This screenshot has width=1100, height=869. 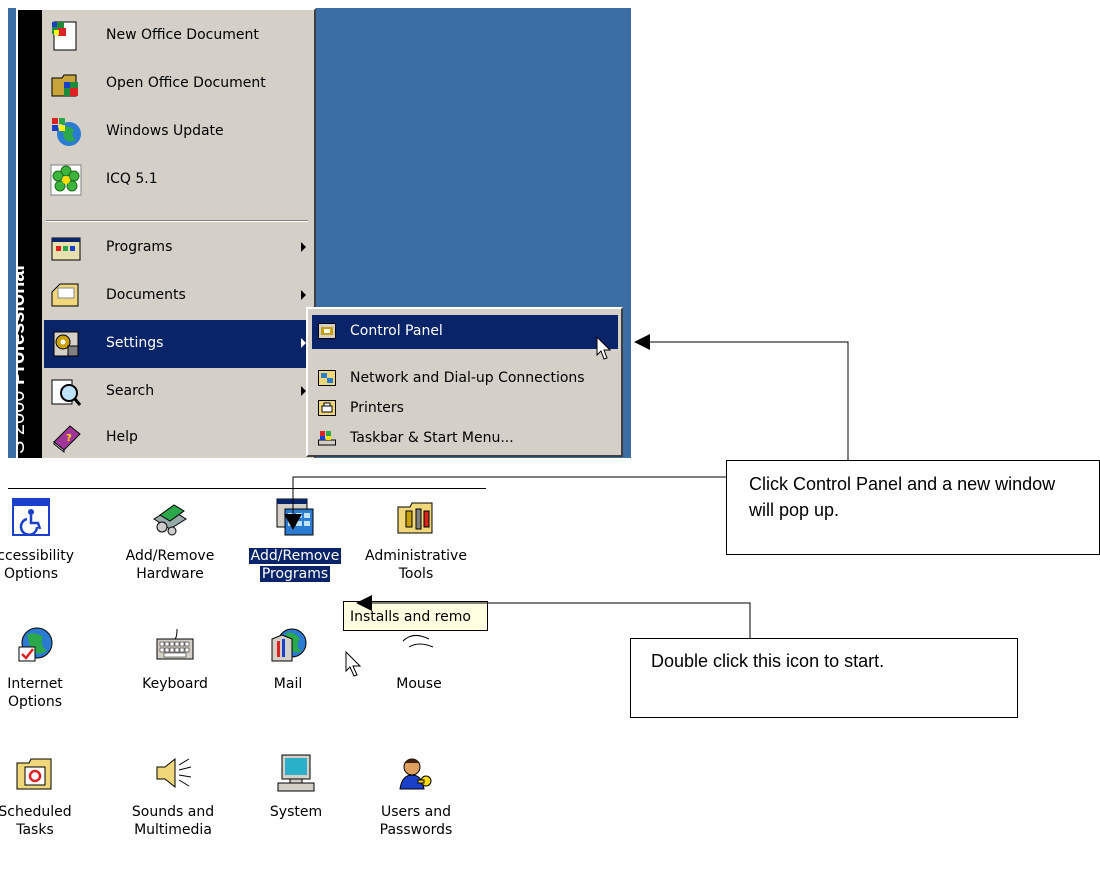 What do you see at coordinates (327, 331) in the screenshot?
I see `control-panel-icon` at bounding box center [327, 331].